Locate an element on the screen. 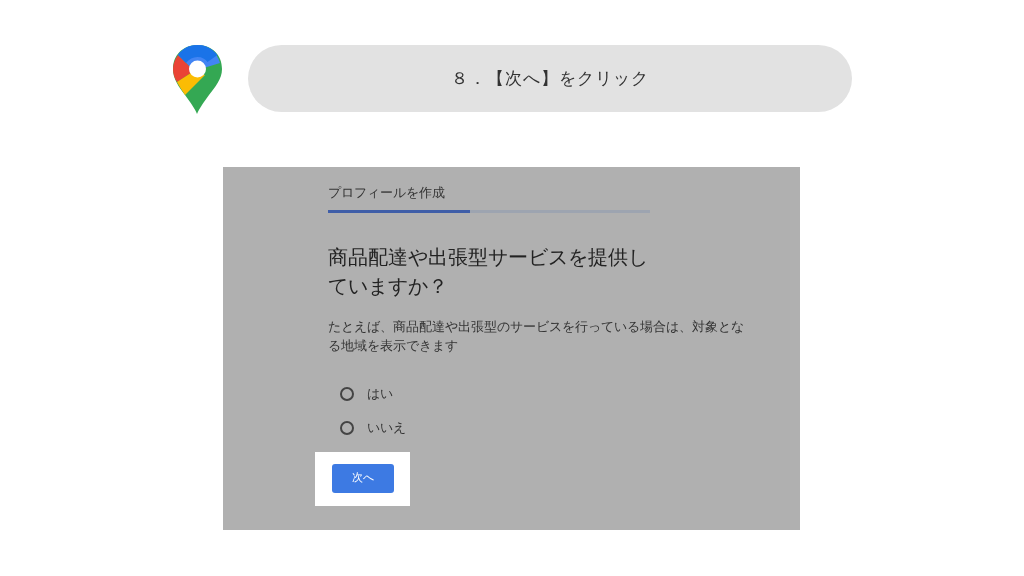 The height and width of the screenshot is (576, 1024). option-label: はい is located at coordinates (380, 393).